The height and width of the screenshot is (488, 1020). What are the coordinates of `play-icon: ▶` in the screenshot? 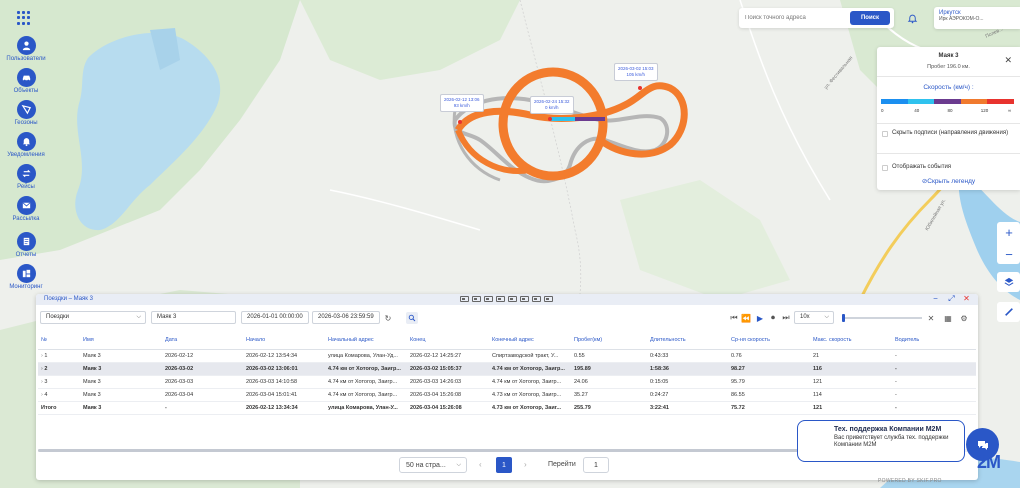 It's located at (760, 318).